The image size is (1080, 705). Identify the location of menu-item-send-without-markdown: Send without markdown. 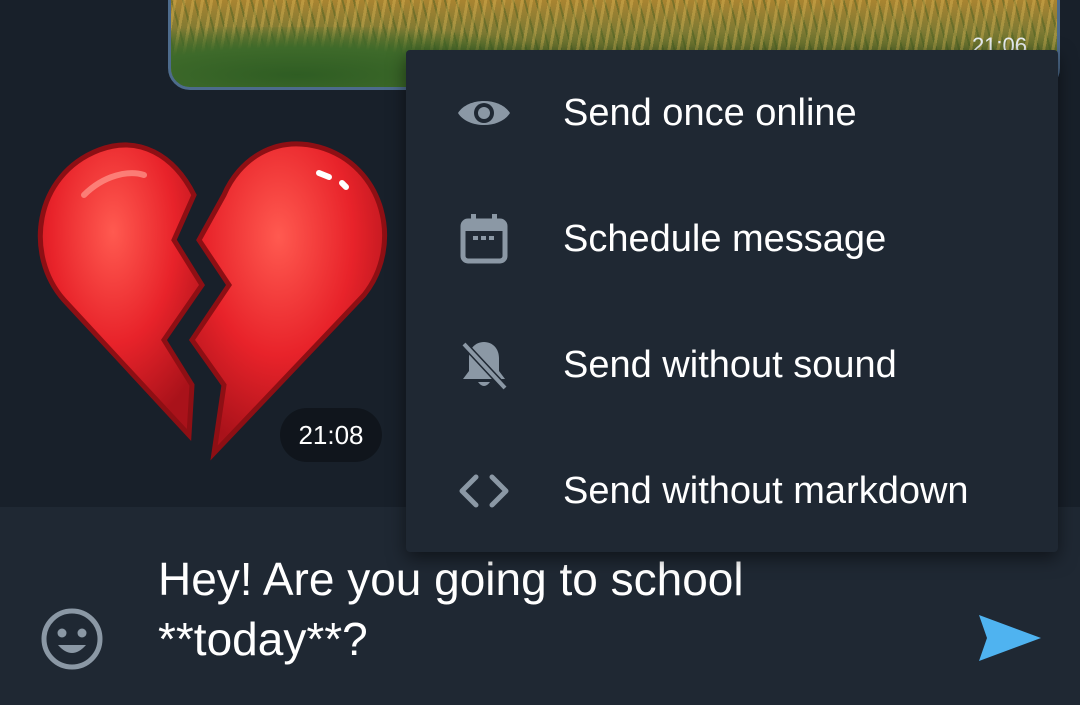
(732, 491).